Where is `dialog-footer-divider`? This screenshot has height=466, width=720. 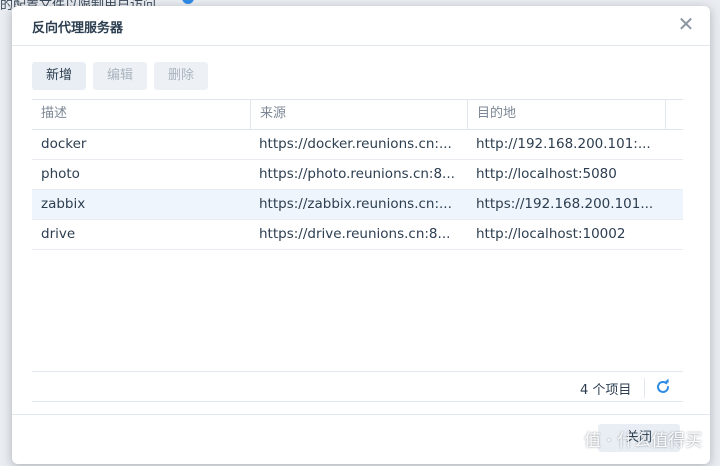 dialog-footer-divider is located at coordinates (361, 414).